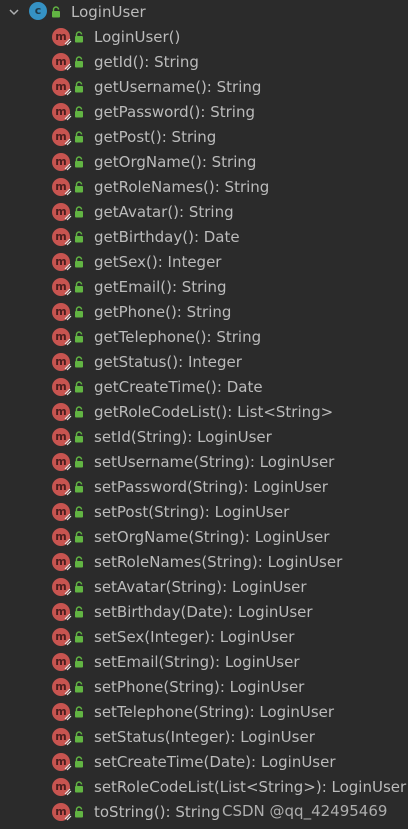 Image resolution: width=408 pixels, height=829 pixels. I want to click on tree-node-method: m setRoleNames(String): LoginUser, so click(204, 562).